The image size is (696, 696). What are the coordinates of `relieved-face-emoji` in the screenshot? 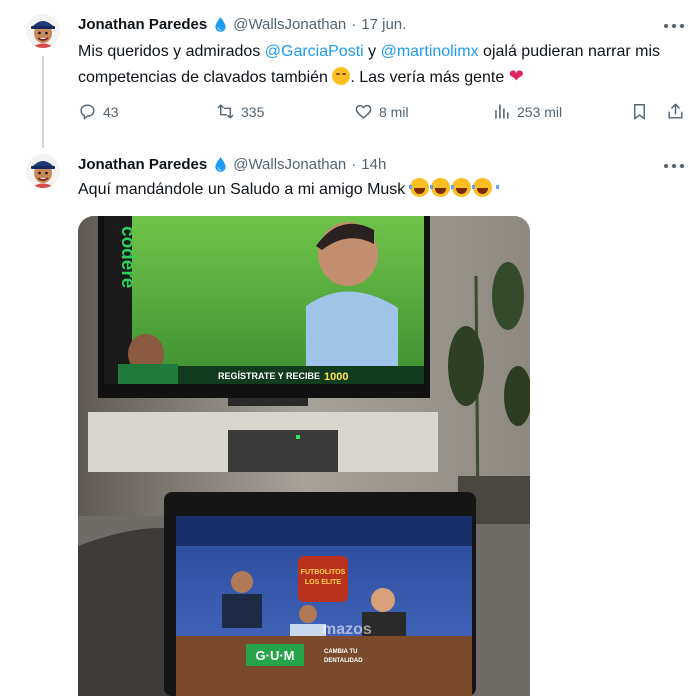 It's located at (341, 76).